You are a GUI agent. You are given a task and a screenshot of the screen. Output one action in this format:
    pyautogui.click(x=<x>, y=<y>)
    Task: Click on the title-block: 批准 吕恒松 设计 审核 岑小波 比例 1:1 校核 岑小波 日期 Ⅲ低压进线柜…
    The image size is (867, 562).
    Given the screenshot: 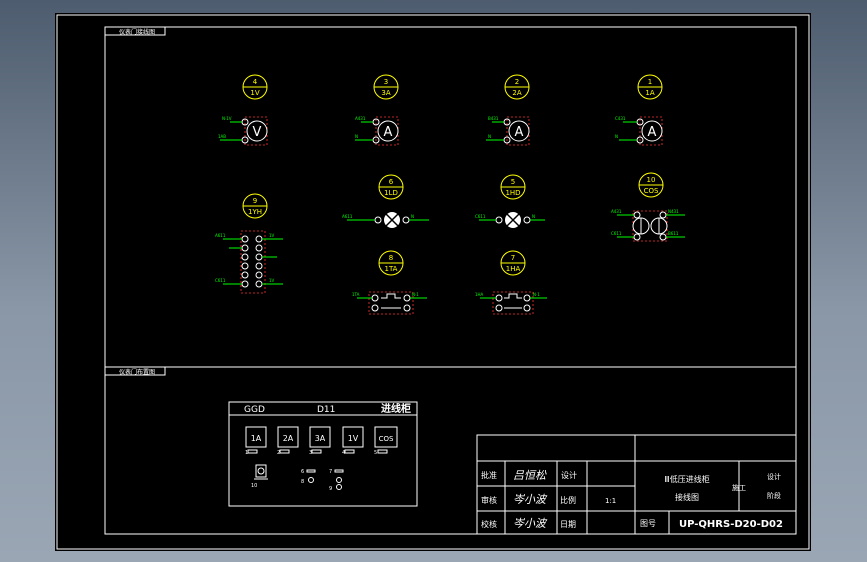 What is the action you would take?
    pyautogui.click(x=636, y=484)
    